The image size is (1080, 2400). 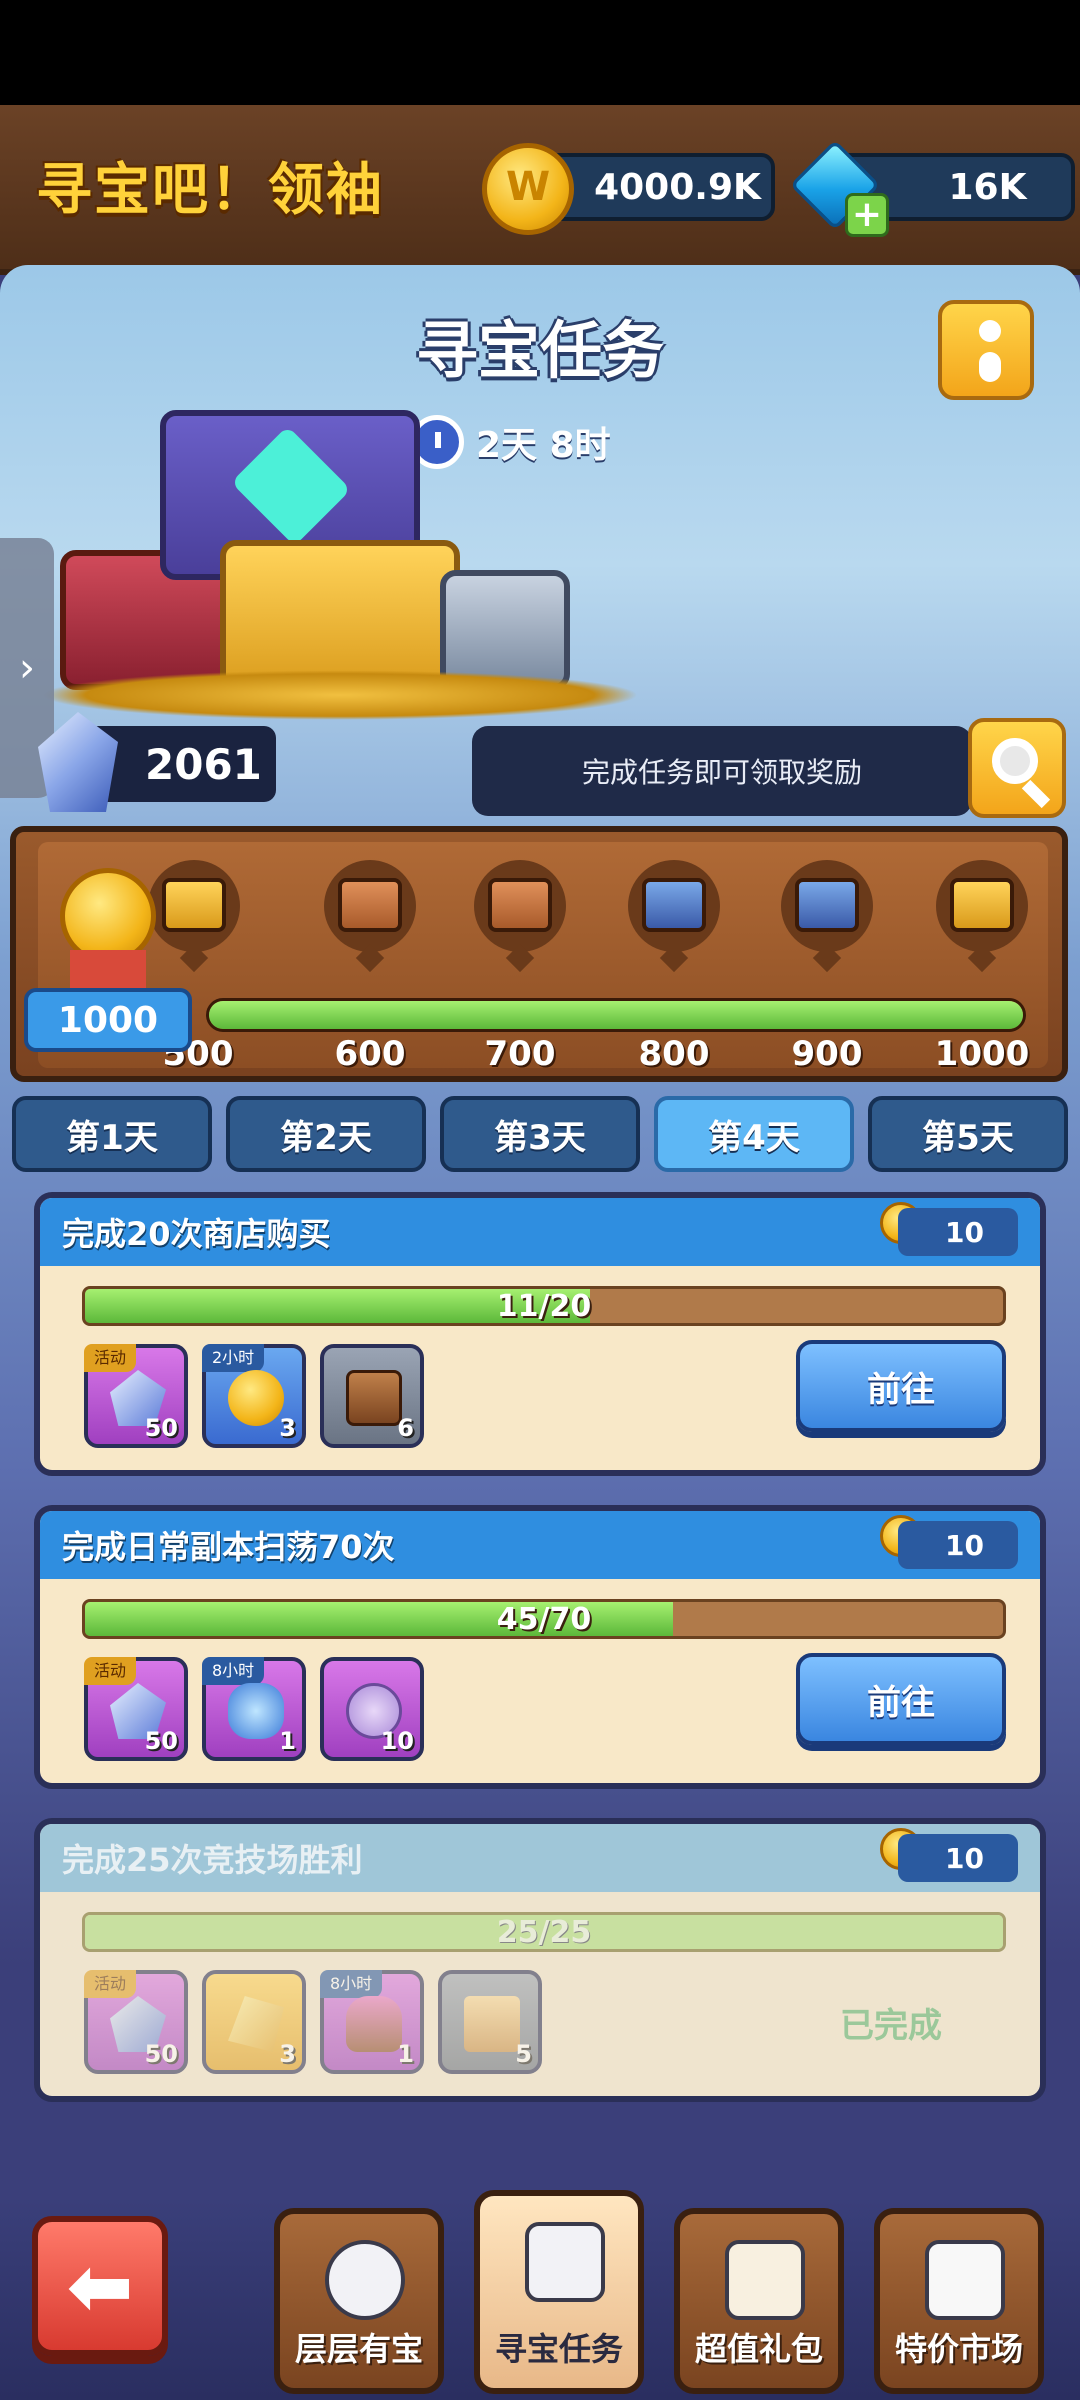 What do you see at coordinates (540, 52) in the screenshot?
I see `status-bar` at bounding box center [540, 52].